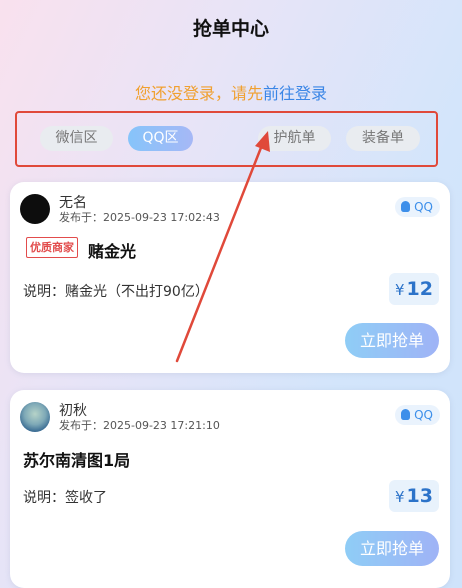 This screenshot has height=588, width=462. I want to click on price-badge: ¥13, so click(414, 496).